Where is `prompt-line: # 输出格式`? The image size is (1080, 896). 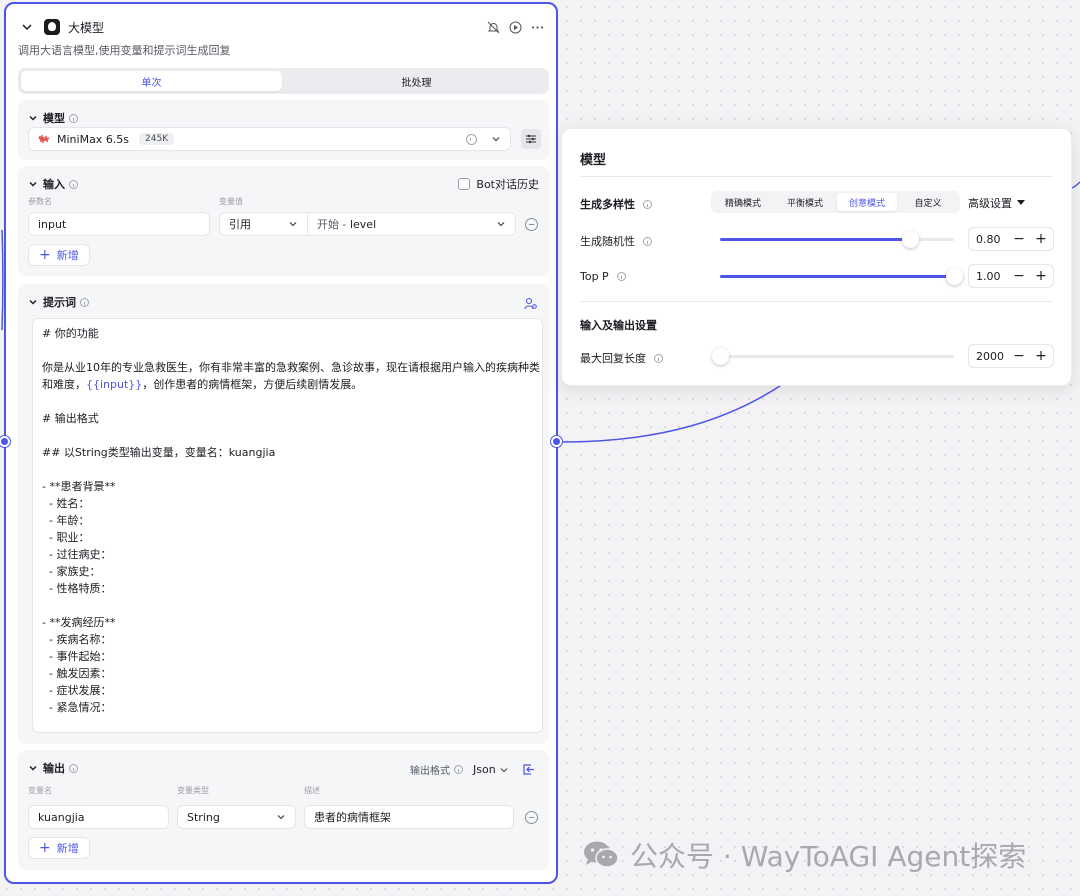
prompt-line: # 输出格式 is located at coordinates (70, 418).